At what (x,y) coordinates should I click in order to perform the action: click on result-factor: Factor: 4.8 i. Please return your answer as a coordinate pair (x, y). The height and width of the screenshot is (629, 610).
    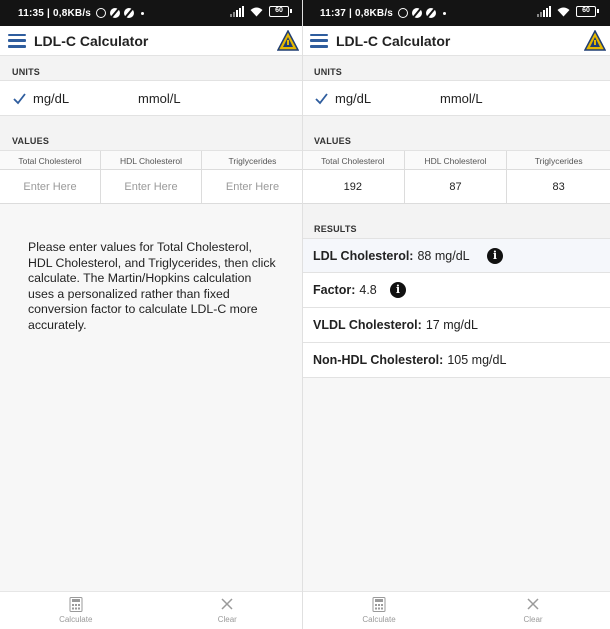
    Looking at the image, I should click on (456, 290).